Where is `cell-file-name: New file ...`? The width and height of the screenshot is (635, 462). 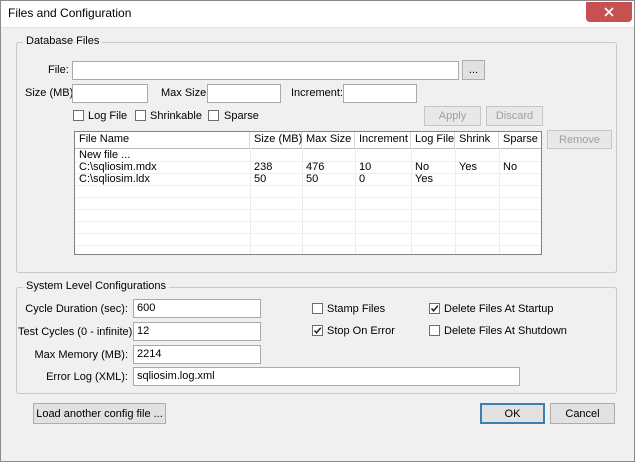
cell-file-name: New file ... is located at coordinates (105, 155).